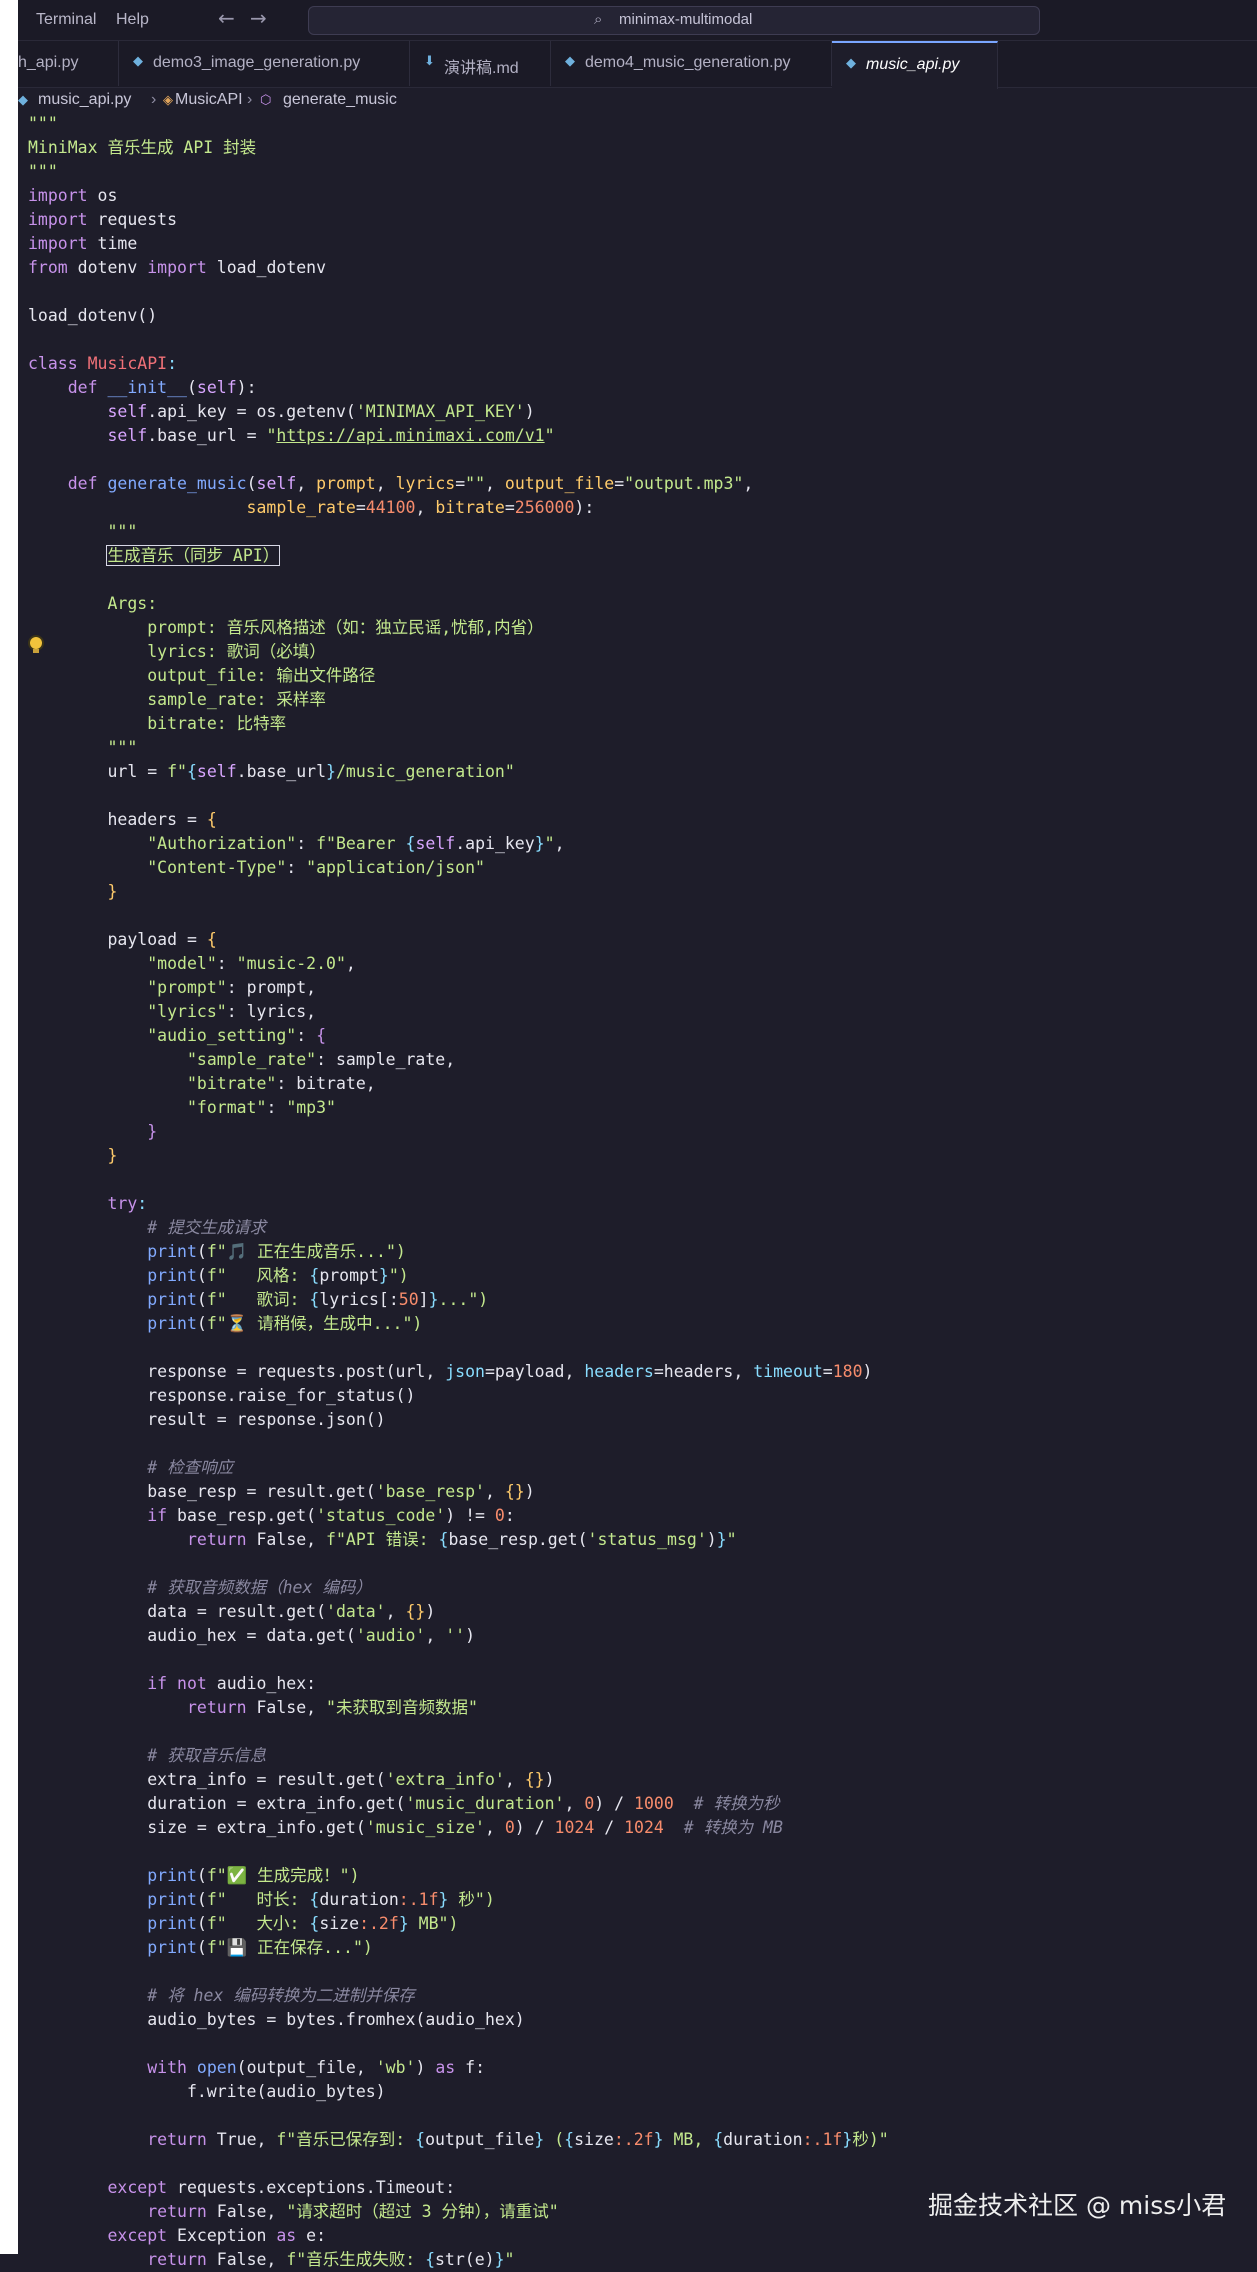  What do you see at coordinates (420, 507) in the screenshot?
I see `code-line: sample_rate=44100, bitrate=256000):` at bounding box center [420, 507].